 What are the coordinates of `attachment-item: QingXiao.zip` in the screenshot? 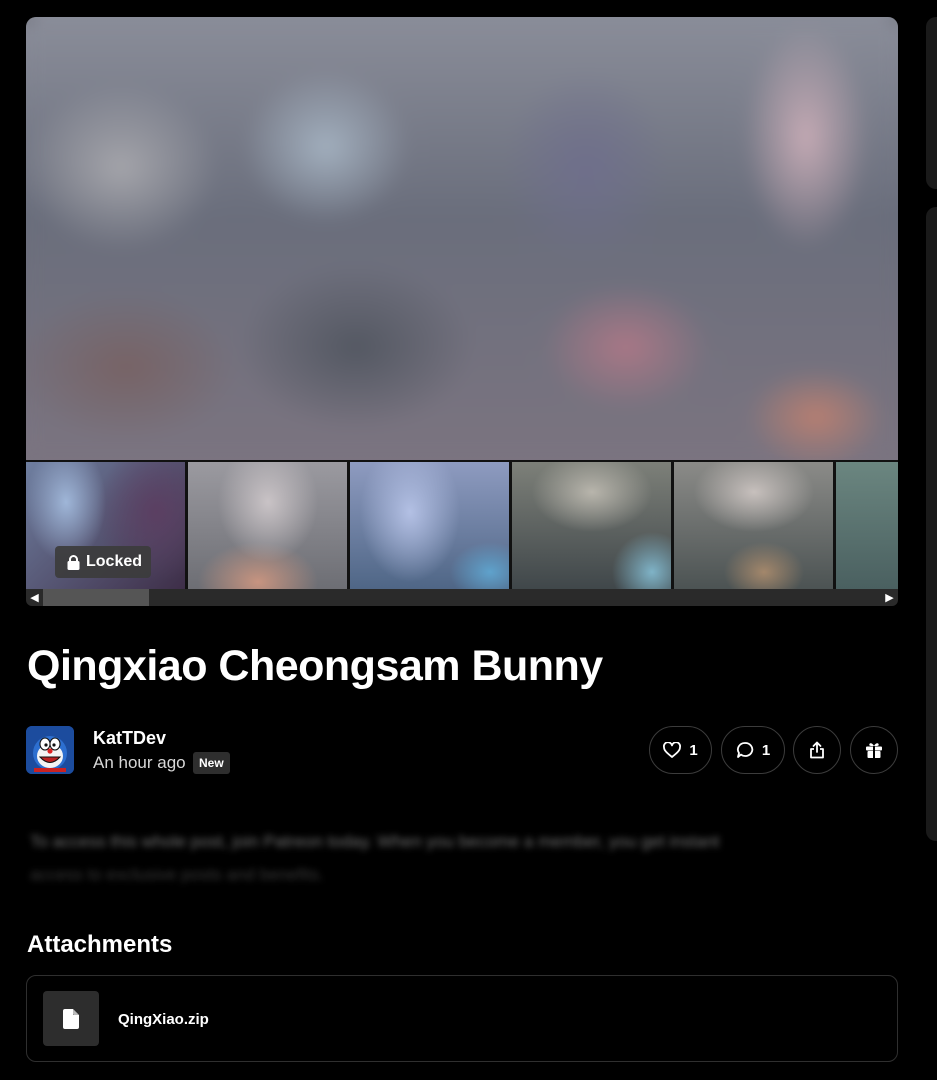 It's located at (462, 1018).